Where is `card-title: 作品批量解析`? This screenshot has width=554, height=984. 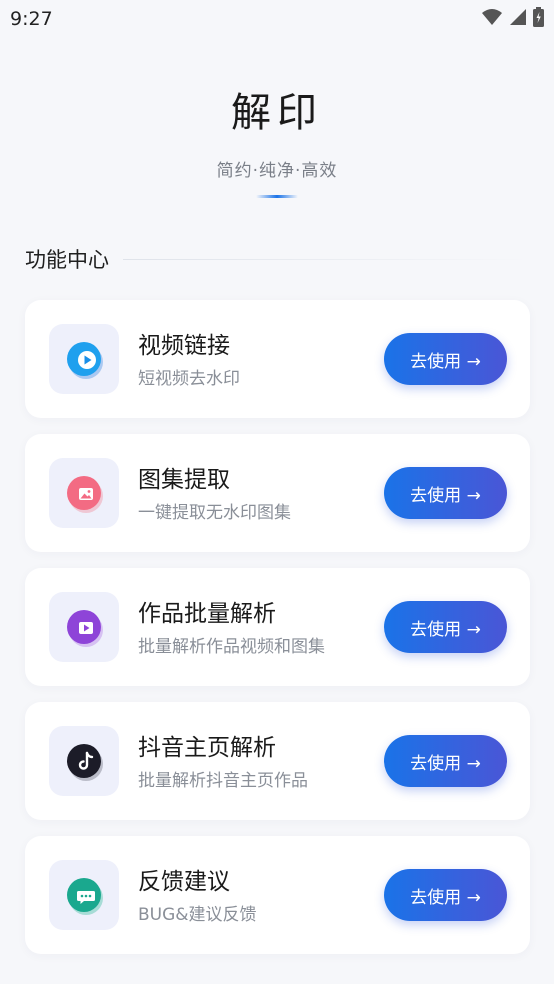
card-title: 作品批量解析 is located at coordinates (207, 614).